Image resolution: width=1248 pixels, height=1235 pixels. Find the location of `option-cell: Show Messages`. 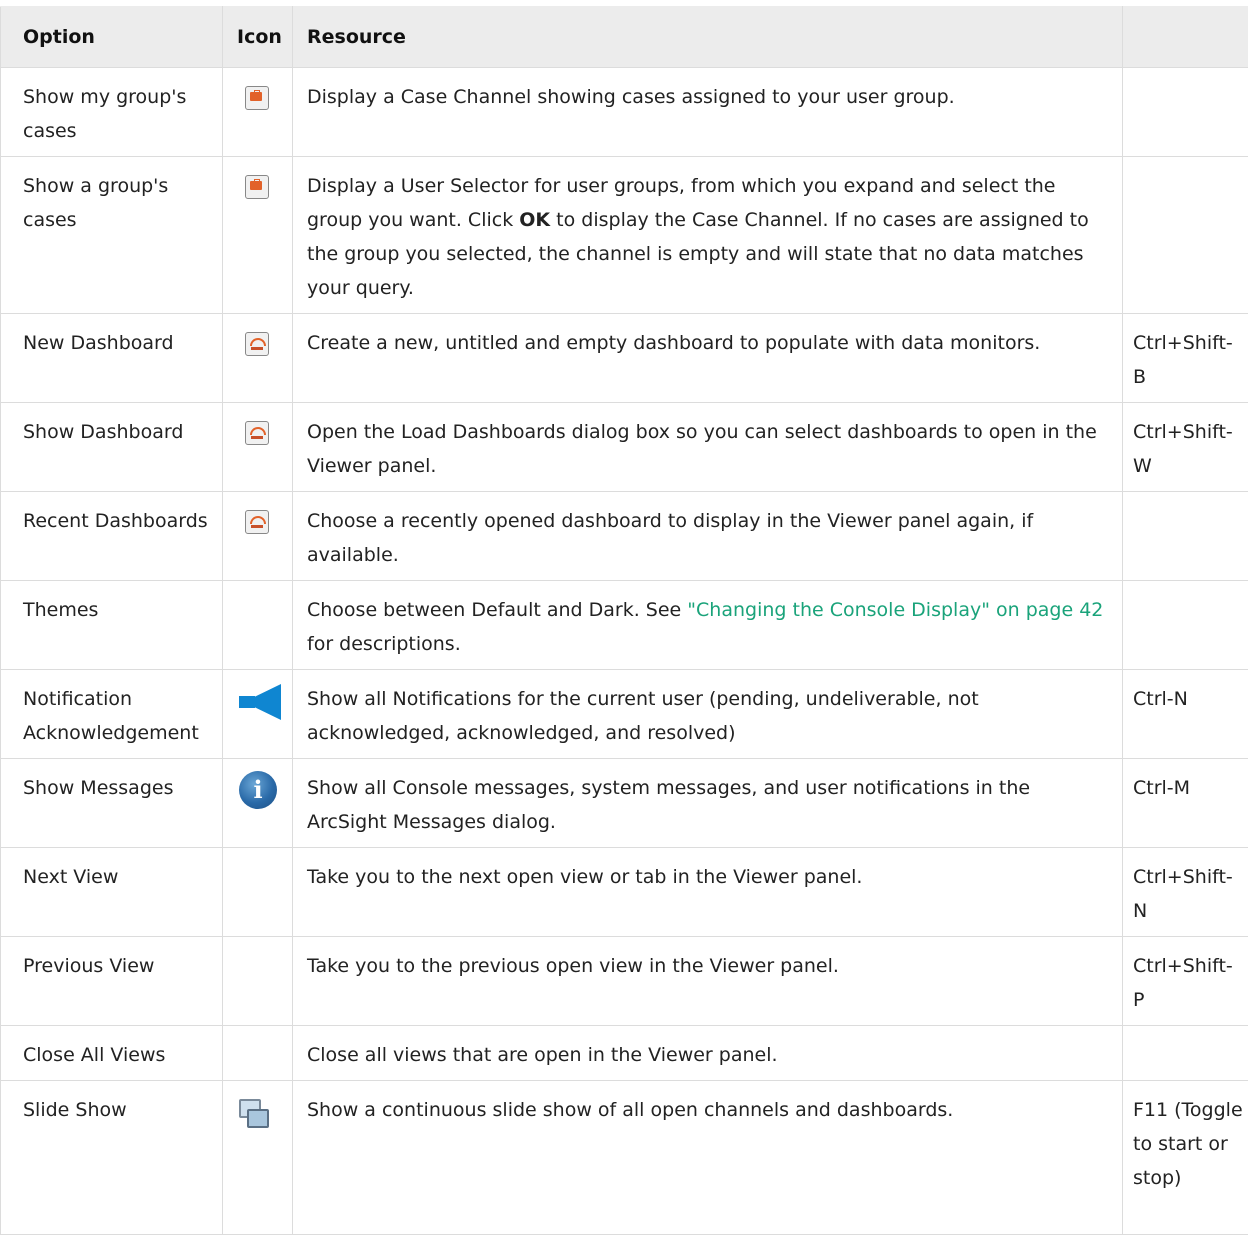

option-cell: Show Messages is located at coordinates (112, 803).